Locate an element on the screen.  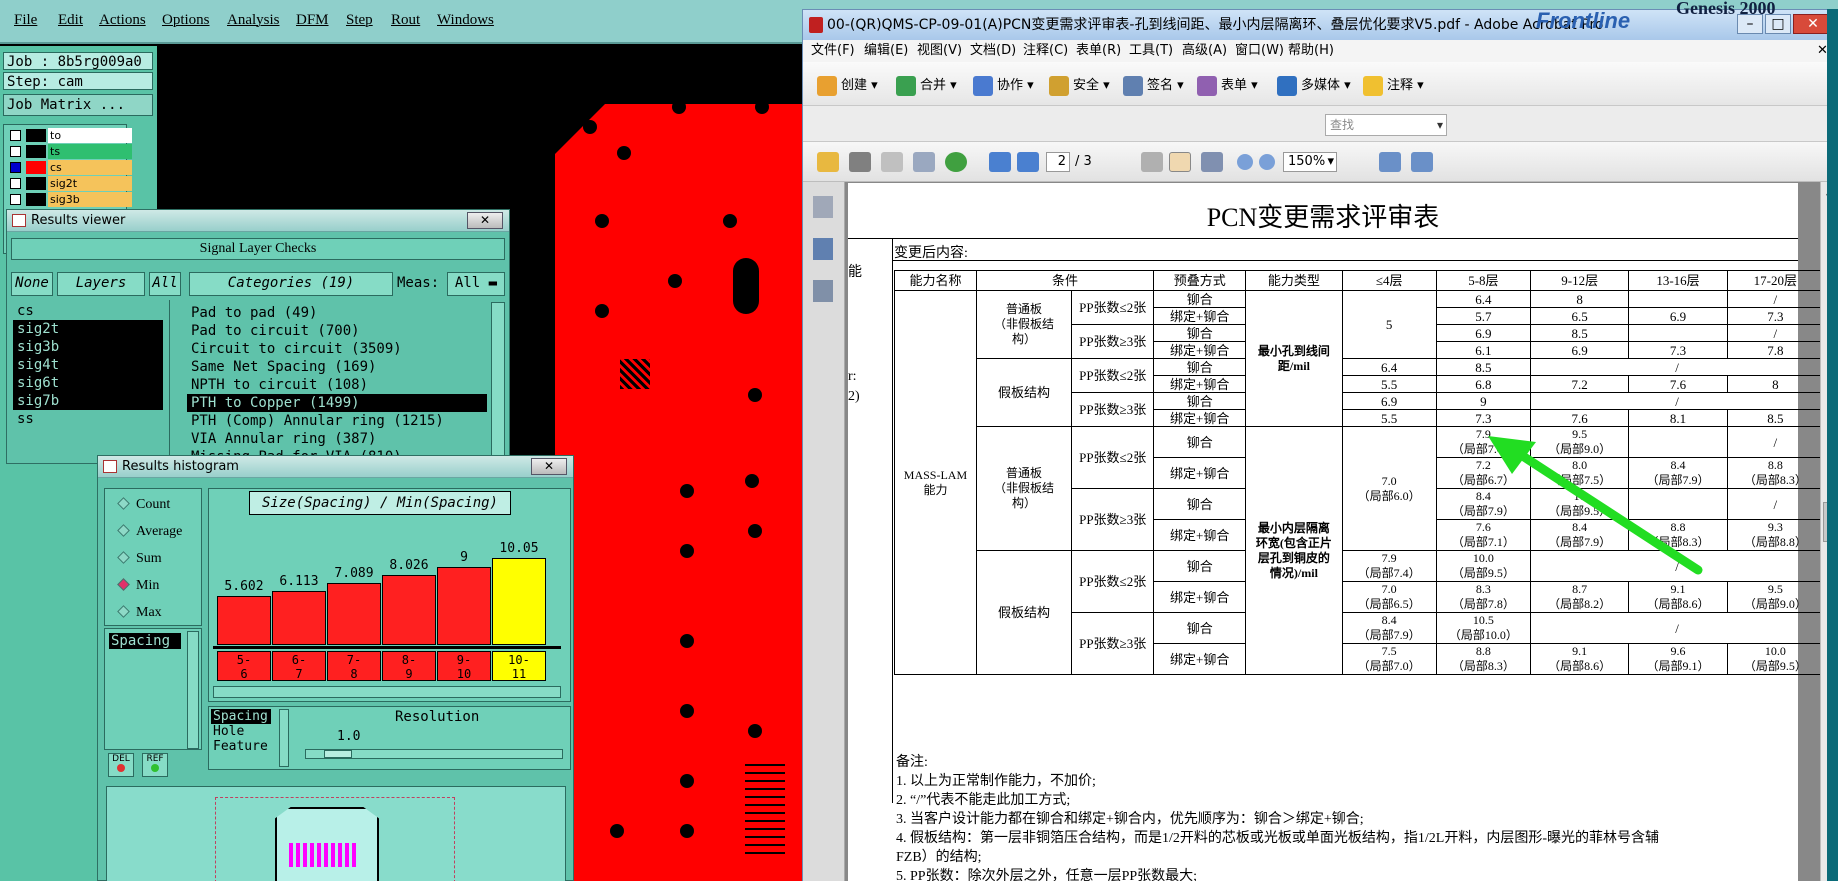
menu-help: 帮助(H) is located at coordinates (1311, 51).